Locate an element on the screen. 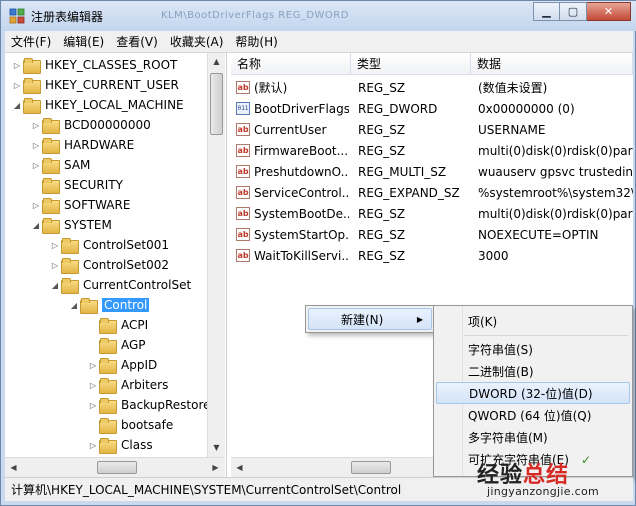 This screenshot has height=506, width=636. maximize-icon: ▢ is located at coordinates (573, 11).